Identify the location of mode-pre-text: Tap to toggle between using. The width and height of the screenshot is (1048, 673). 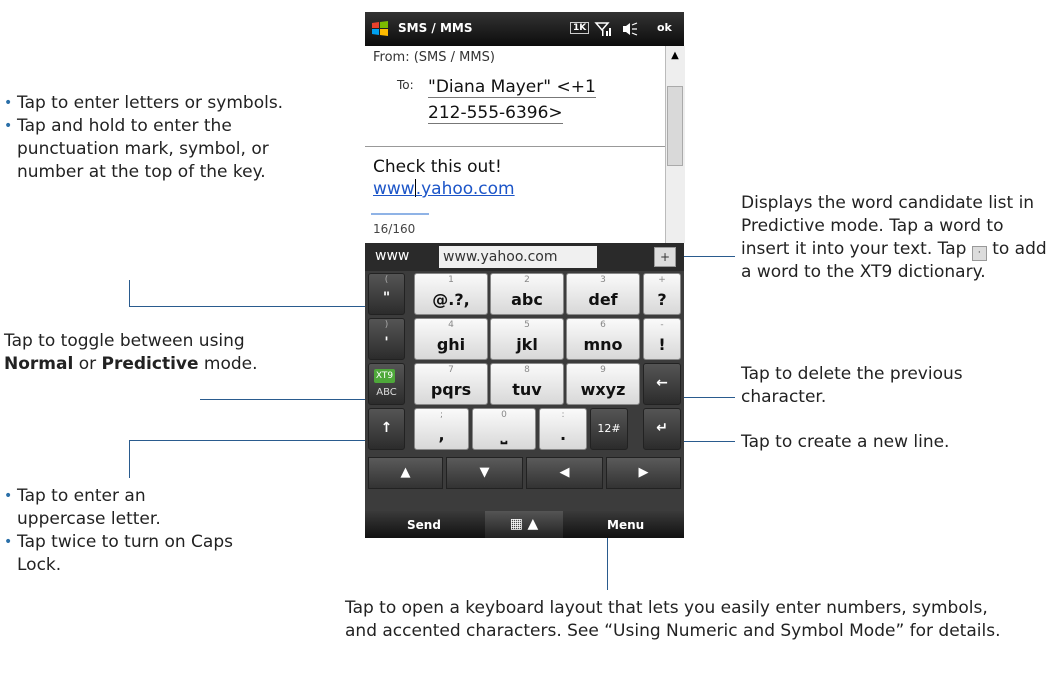
(124, 341).